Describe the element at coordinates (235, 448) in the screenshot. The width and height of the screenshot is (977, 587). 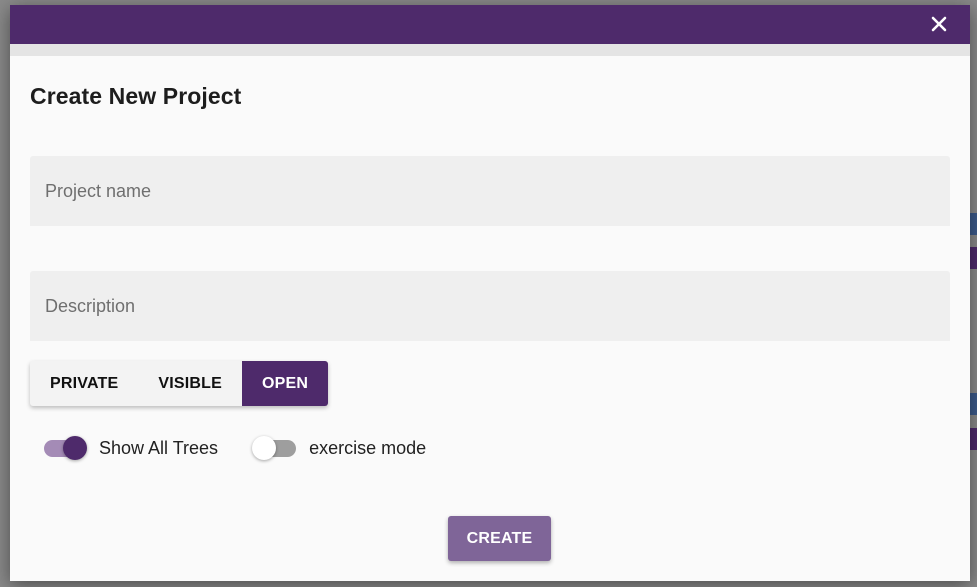
I see `toggle-row: Show All Trees exercise mode` at that location.